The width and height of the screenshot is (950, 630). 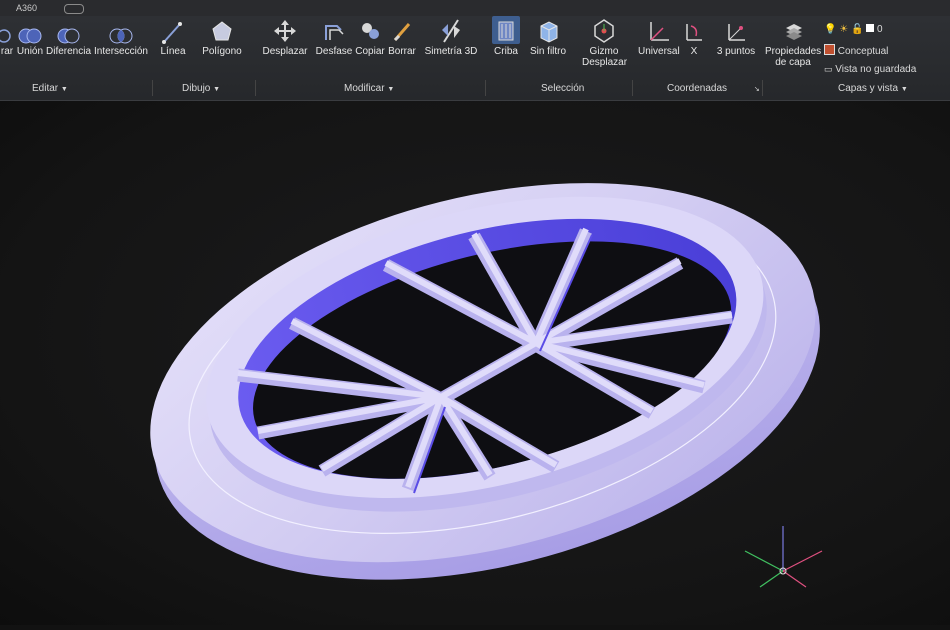 What do you see at coordinates (828, 69) in the screenshot?
I see `view-icon: ▭` at bounding box center [828, 69].